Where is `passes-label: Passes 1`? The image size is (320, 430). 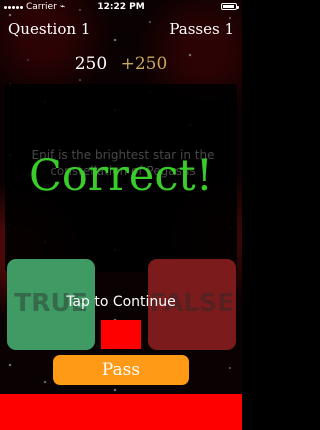
passes-label: Passes 1 is located at coordinates (201, 29).